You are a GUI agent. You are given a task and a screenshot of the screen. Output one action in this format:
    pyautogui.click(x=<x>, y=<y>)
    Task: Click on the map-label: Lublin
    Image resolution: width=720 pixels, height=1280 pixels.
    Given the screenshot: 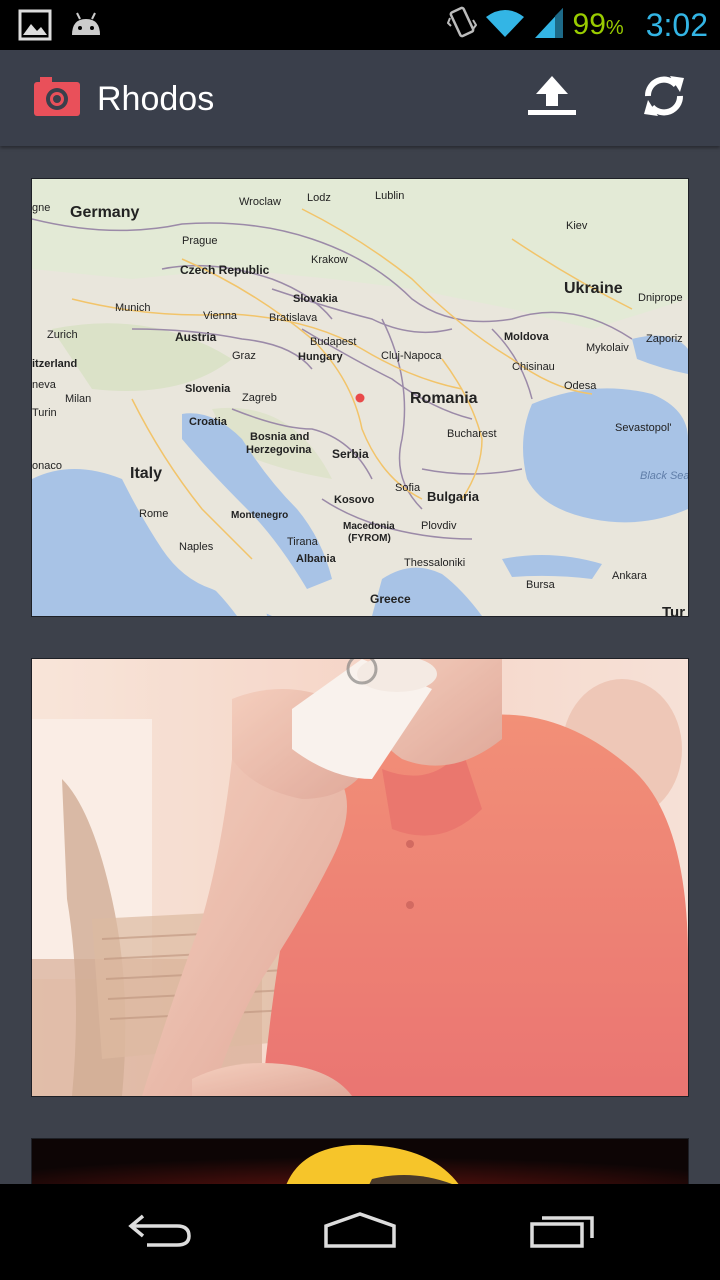 What is the action you would take?
    pyautogui.click(x=389, y=196)
    